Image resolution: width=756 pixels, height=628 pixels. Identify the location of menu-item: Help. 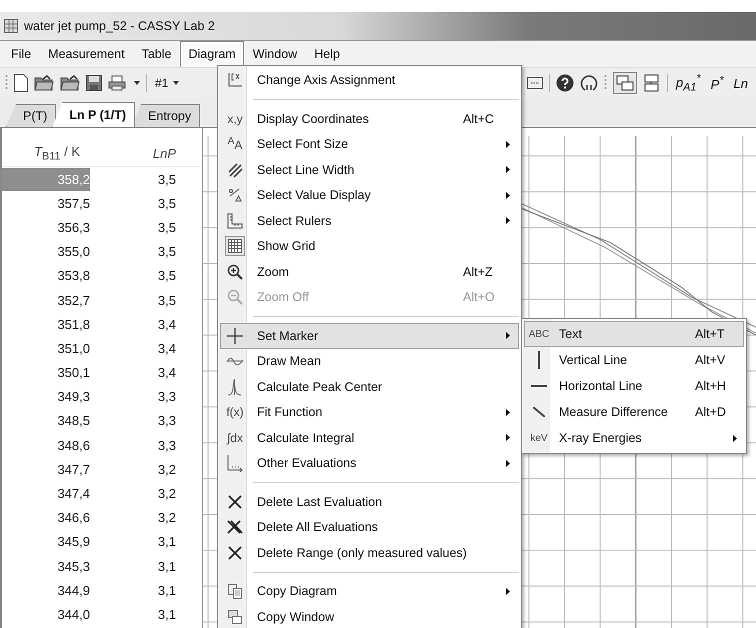
(327, 54).